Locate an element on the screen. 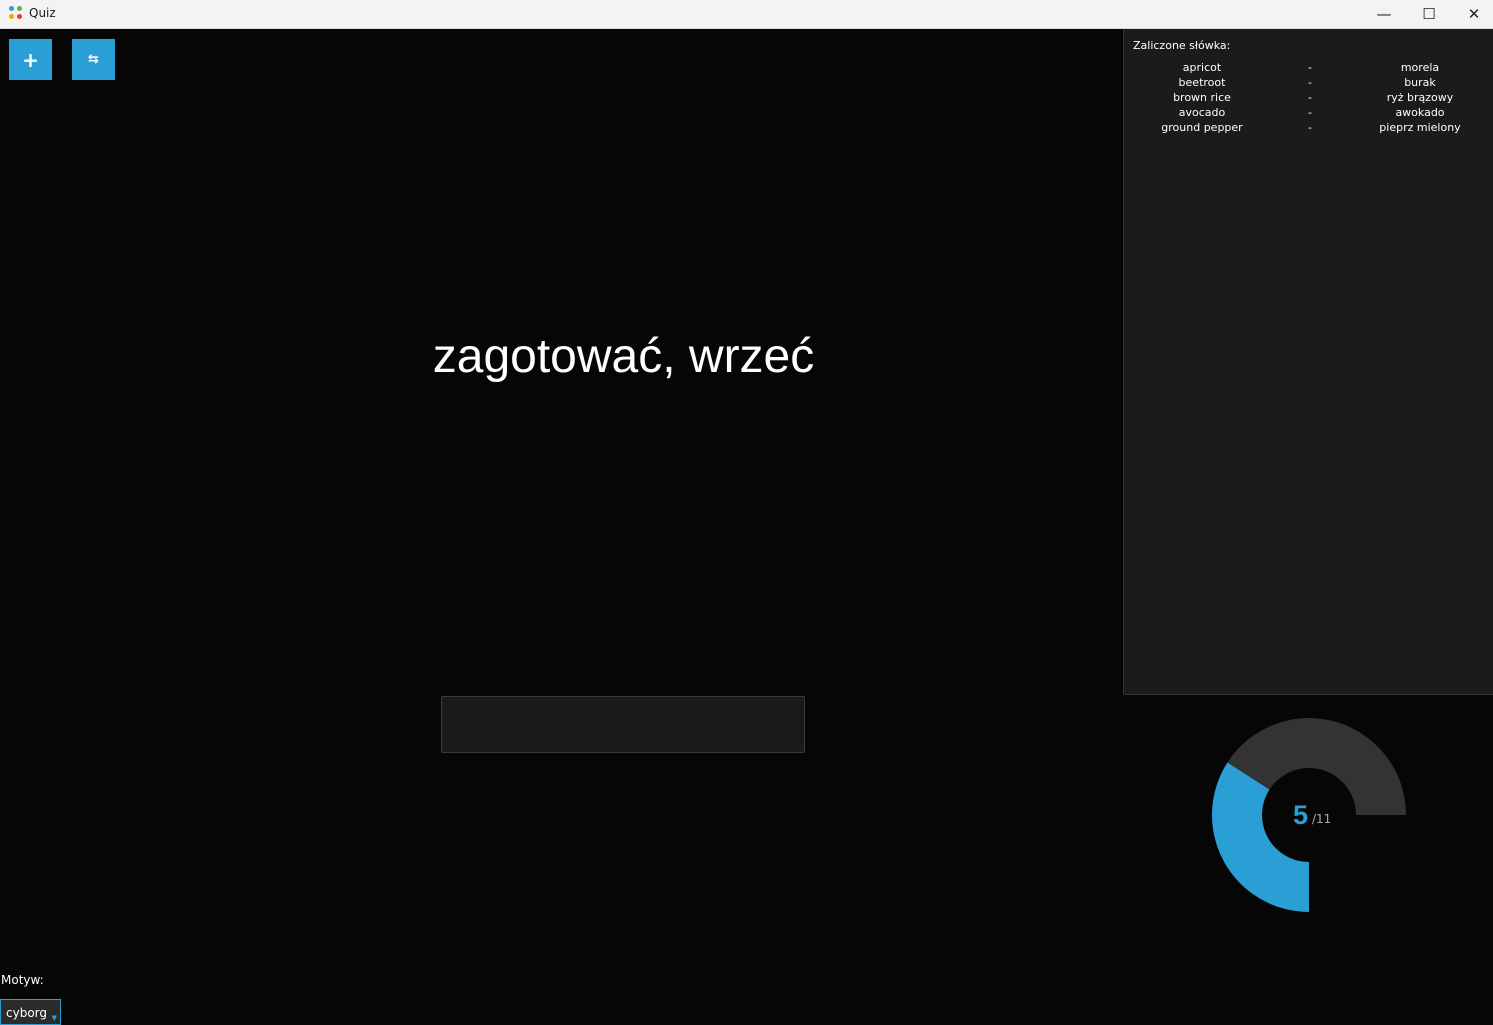  list-item: ground pepper - pieprz mielony is located at coordinates (1308, 128).